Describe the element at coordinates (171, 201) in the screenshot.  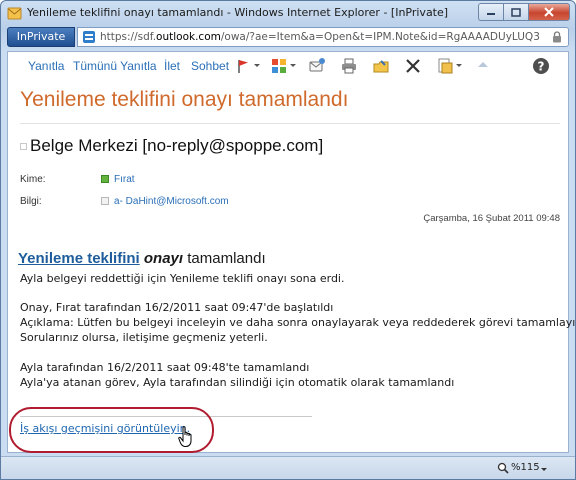
I see `cc-recipient: a- DaHint@Microsoft.com` at that location.